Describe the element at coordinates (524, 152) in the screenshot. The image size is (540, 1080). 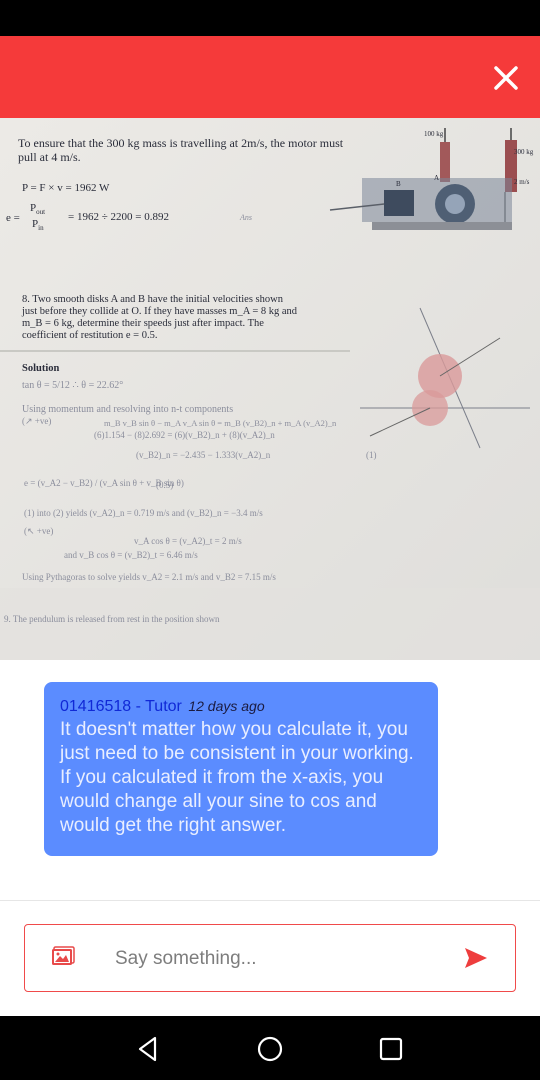
I see `photo-fig-mass2: 300 kg` at that location.